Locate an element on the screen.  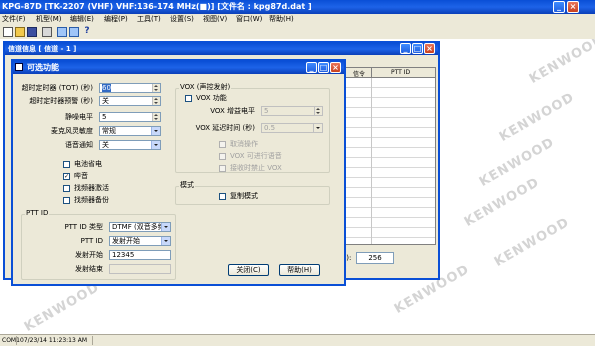
status-bar: COM1 07/23/14 11:23:13 AM is located at coordinates (297, 340).